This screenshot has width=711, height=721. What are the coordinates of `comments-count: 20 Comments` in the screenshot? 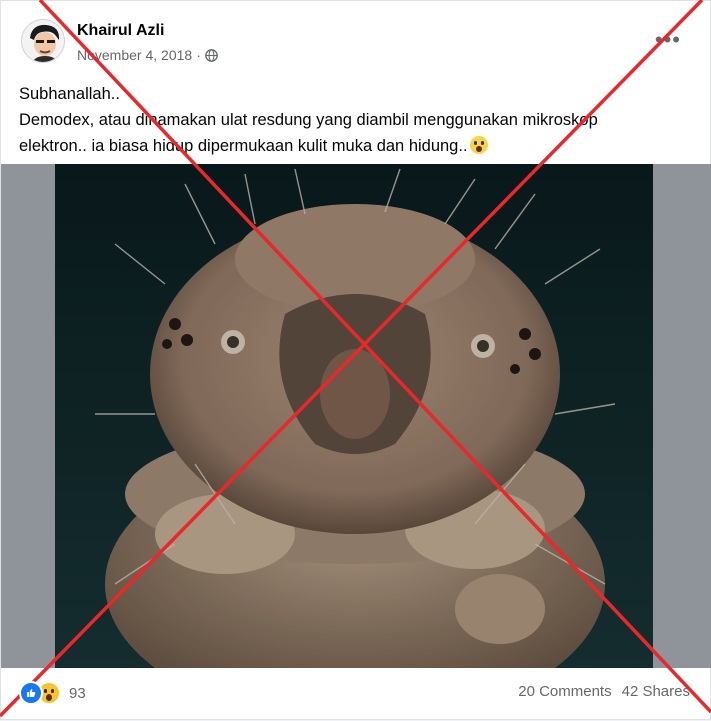 It's located at (564, 691).